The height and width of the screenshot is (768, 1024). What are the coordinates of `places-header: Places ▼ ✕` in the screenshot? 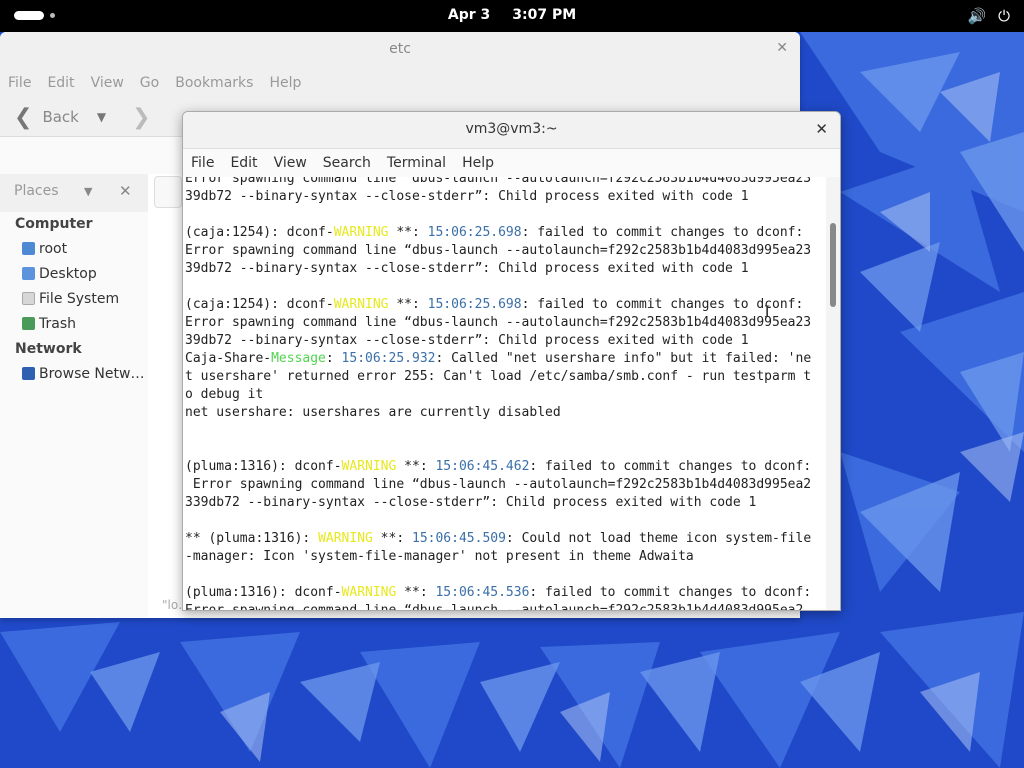 It's located at (74, 193).